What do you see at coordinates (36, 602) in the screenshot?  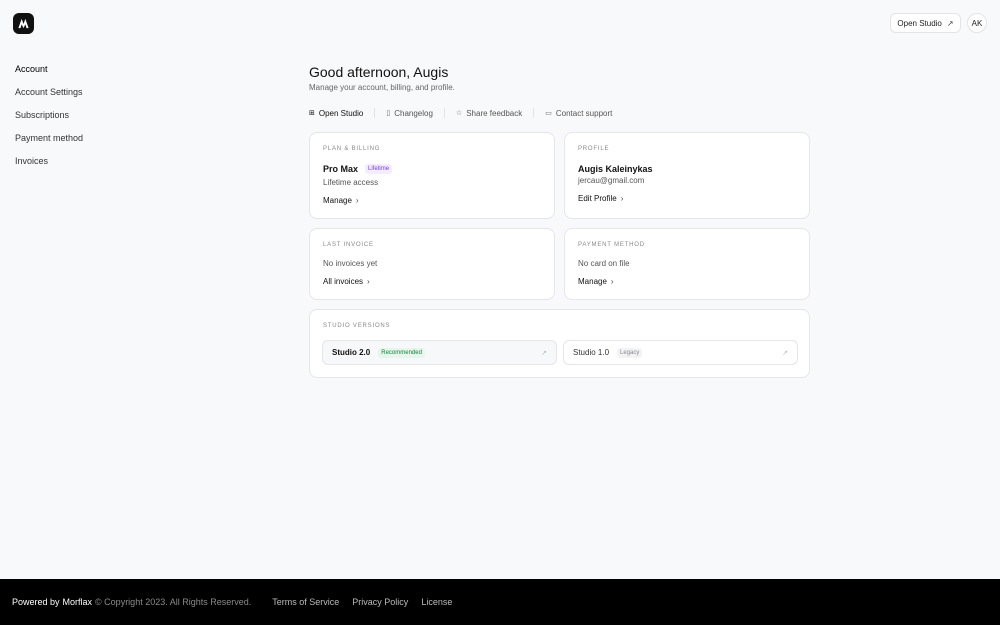 I see `powered-by-text: Powered by` at bounding box center [36, 602].